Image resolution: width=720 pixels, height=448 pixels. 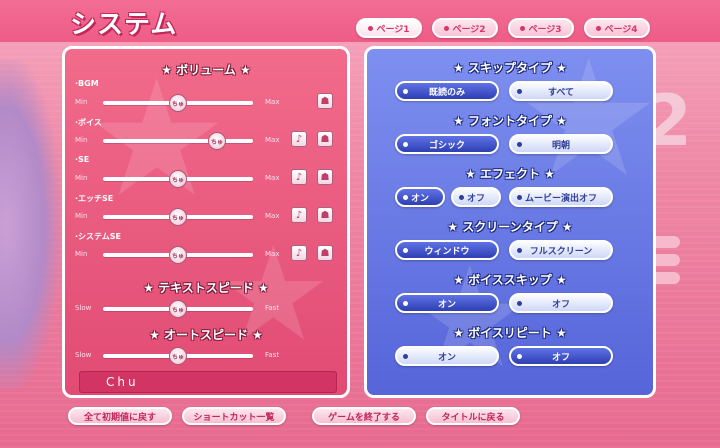 What do you see at coordinates (234, 416) in the screenshot?
I see `shortcut-list-button: ショートカット一覧` at bounding box center [234, 416].